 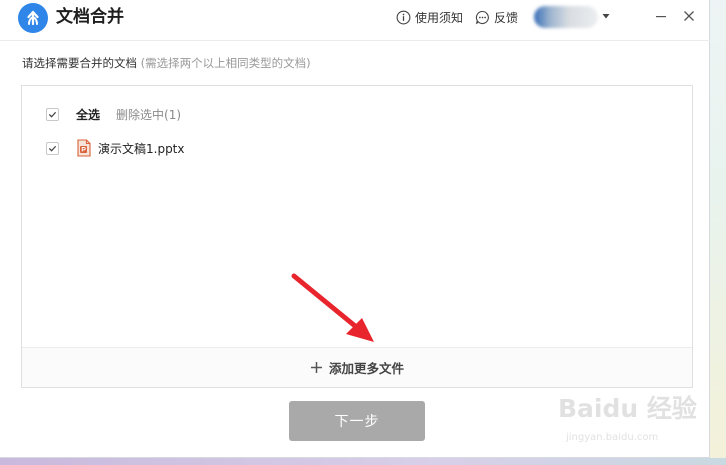 I want to click on select-all-row: 全选 删除选中(1), so click(x=113, y=114).